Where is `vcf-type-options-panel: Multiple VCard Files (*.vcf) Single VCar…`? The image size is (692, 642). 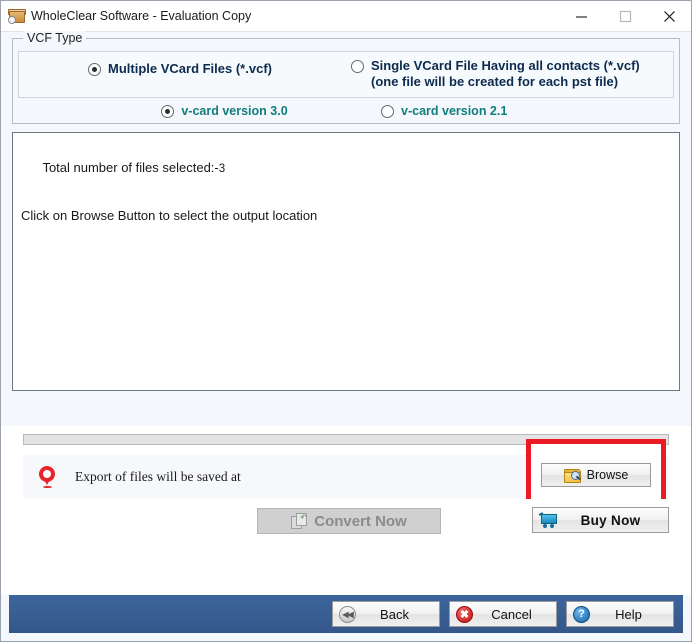 vcf-type-options-panel: Multiple VCard Files (*.vcf) Single VCar… is located at coordinates (346, 74).